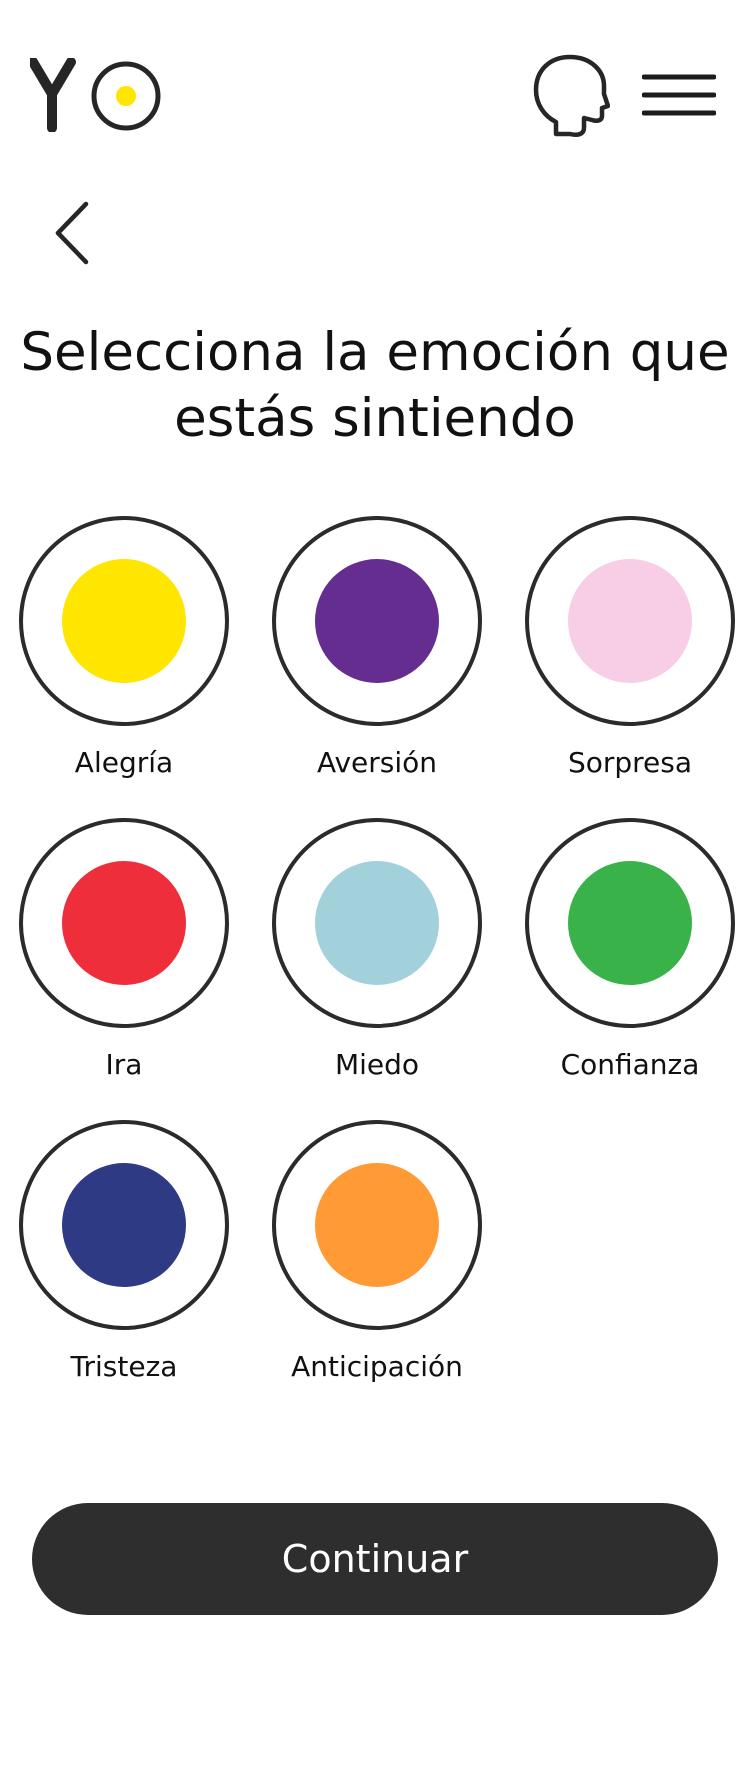 The height and width of the screenshot is (1788, 750). I want to click on emotion-label: Aversión, so click(377, 762).